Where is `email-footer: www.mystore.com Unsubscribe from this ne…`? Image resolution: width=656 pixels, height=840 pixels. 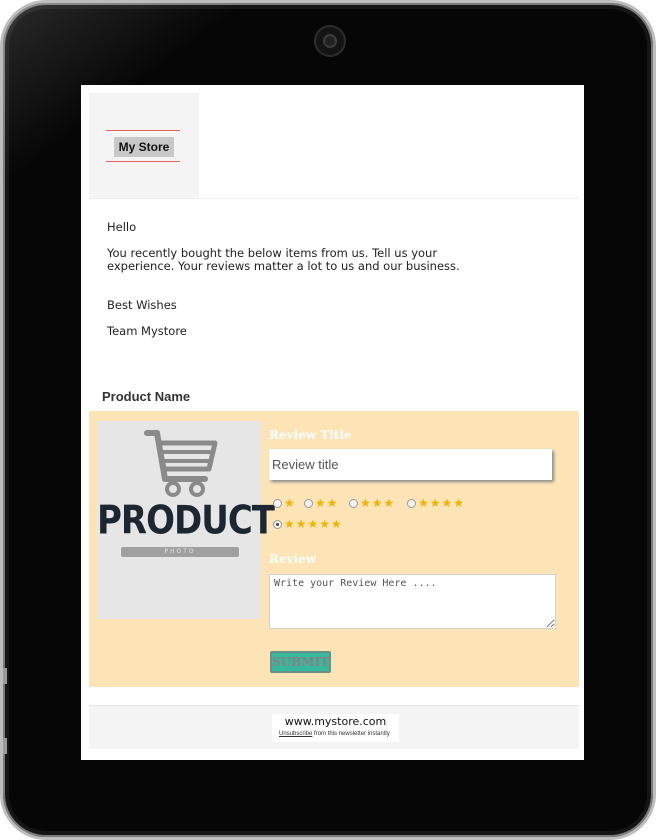
email-footer: www.mystore.com Unsubscribe from this ne… is located at coordinates (334, 727).